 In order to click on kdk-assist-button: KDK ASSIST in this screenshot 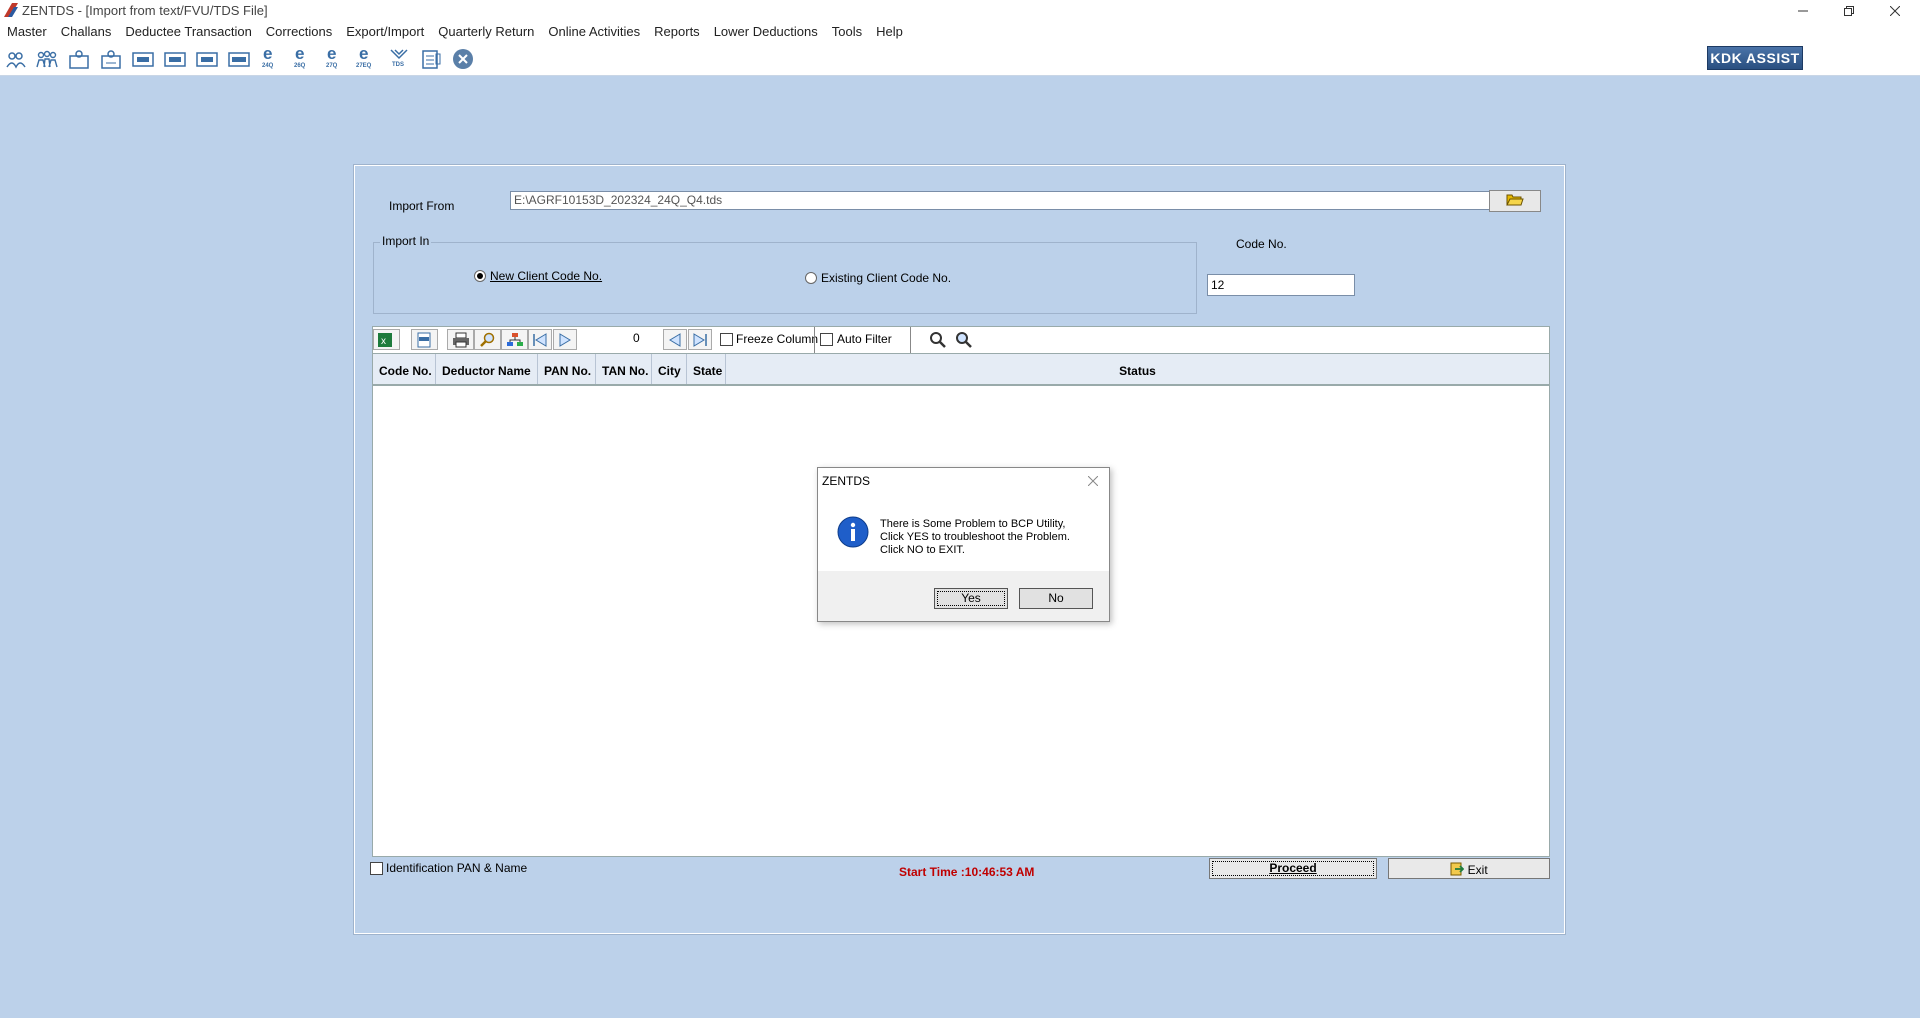, I will do `click(1755, 58)`.